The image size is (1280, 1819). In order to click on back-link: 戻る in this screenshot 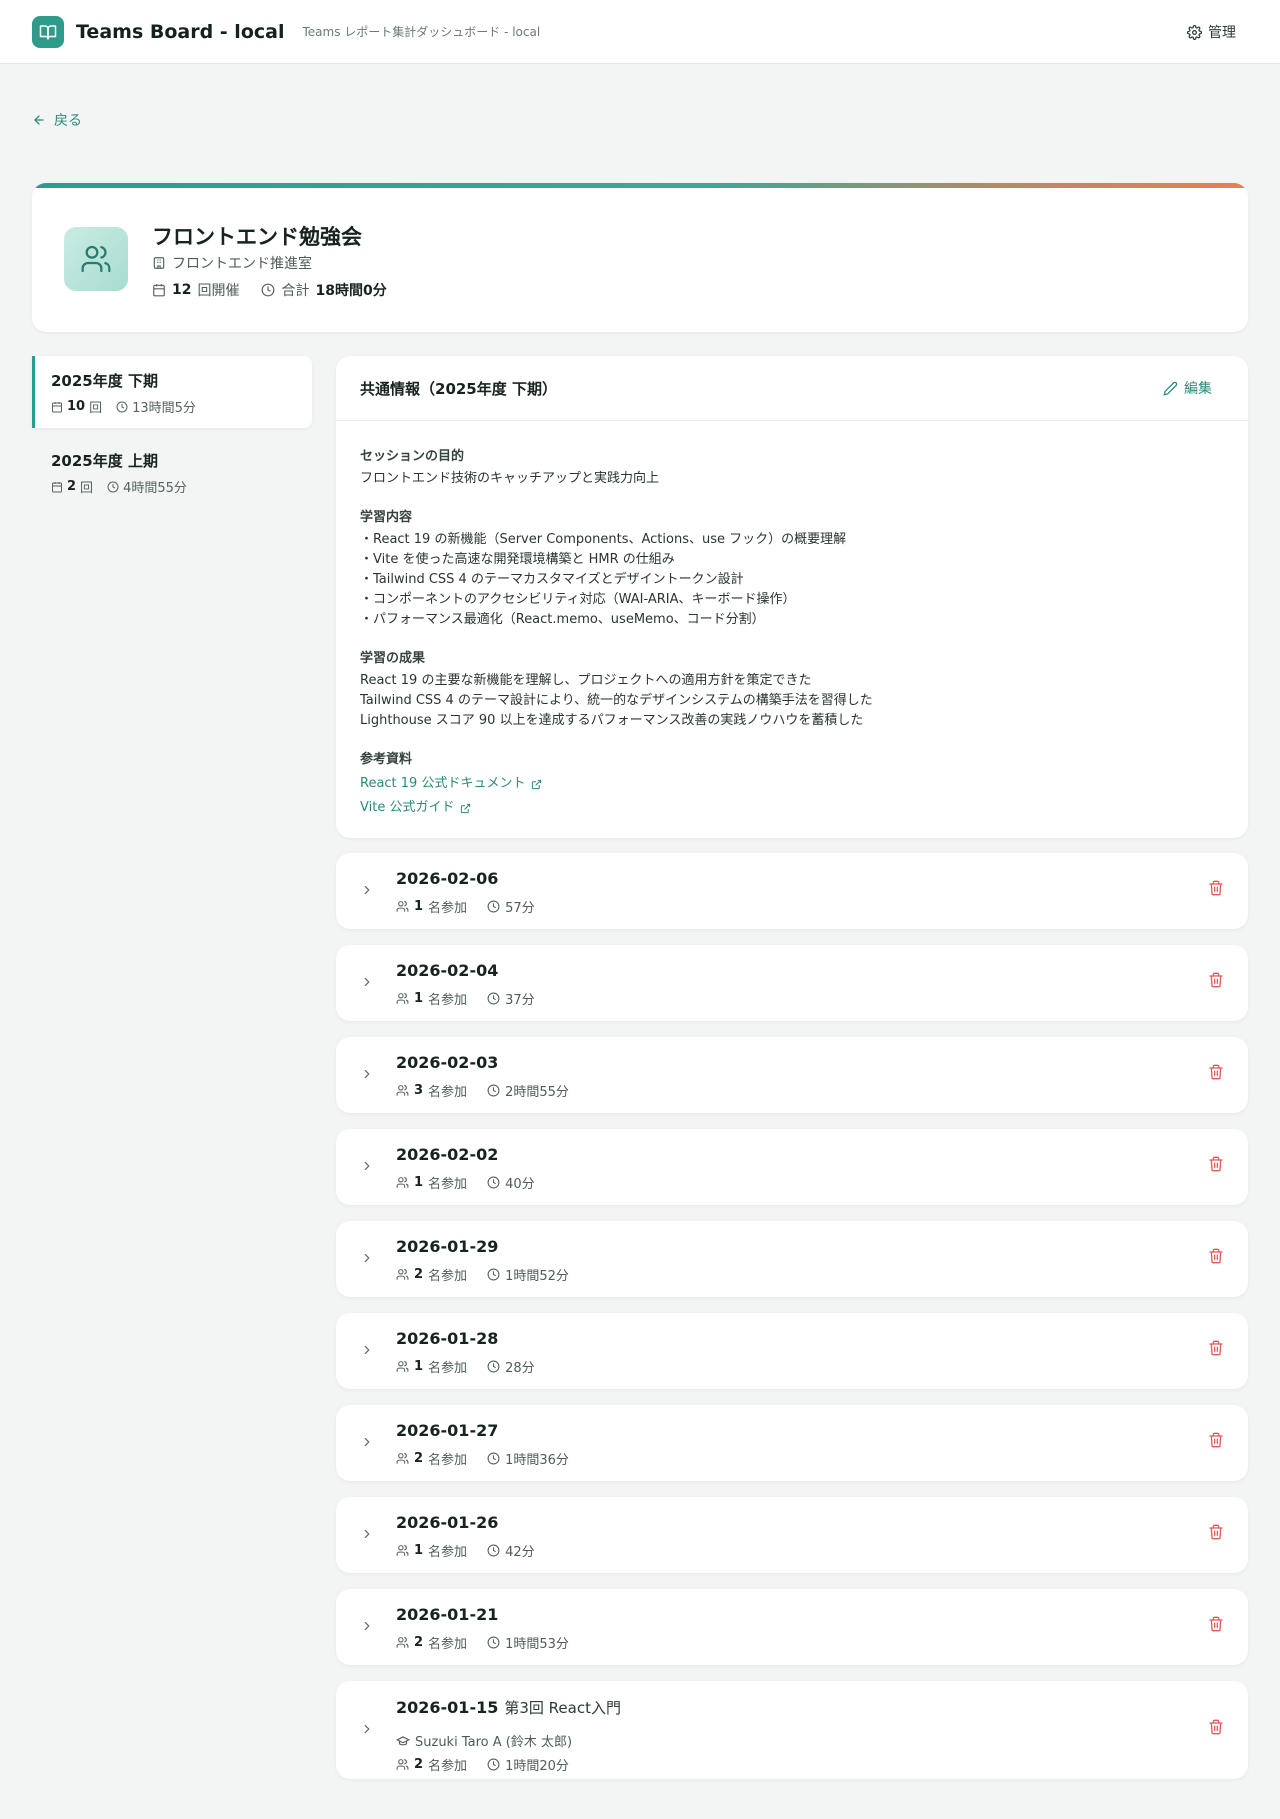, I will do `click(57, 120)`.